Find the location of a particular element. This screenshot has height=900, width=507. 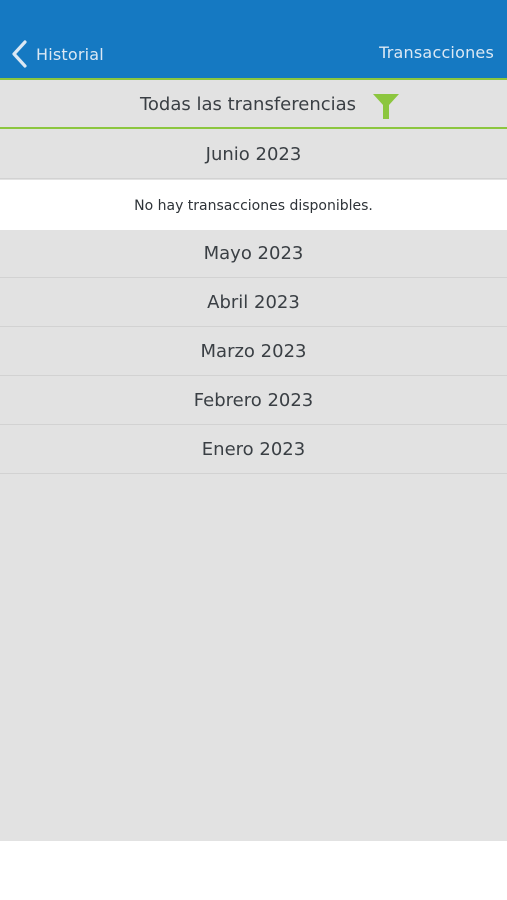

month-row-abril-2023: Abril 2023 is located at coordinates (253, 303).